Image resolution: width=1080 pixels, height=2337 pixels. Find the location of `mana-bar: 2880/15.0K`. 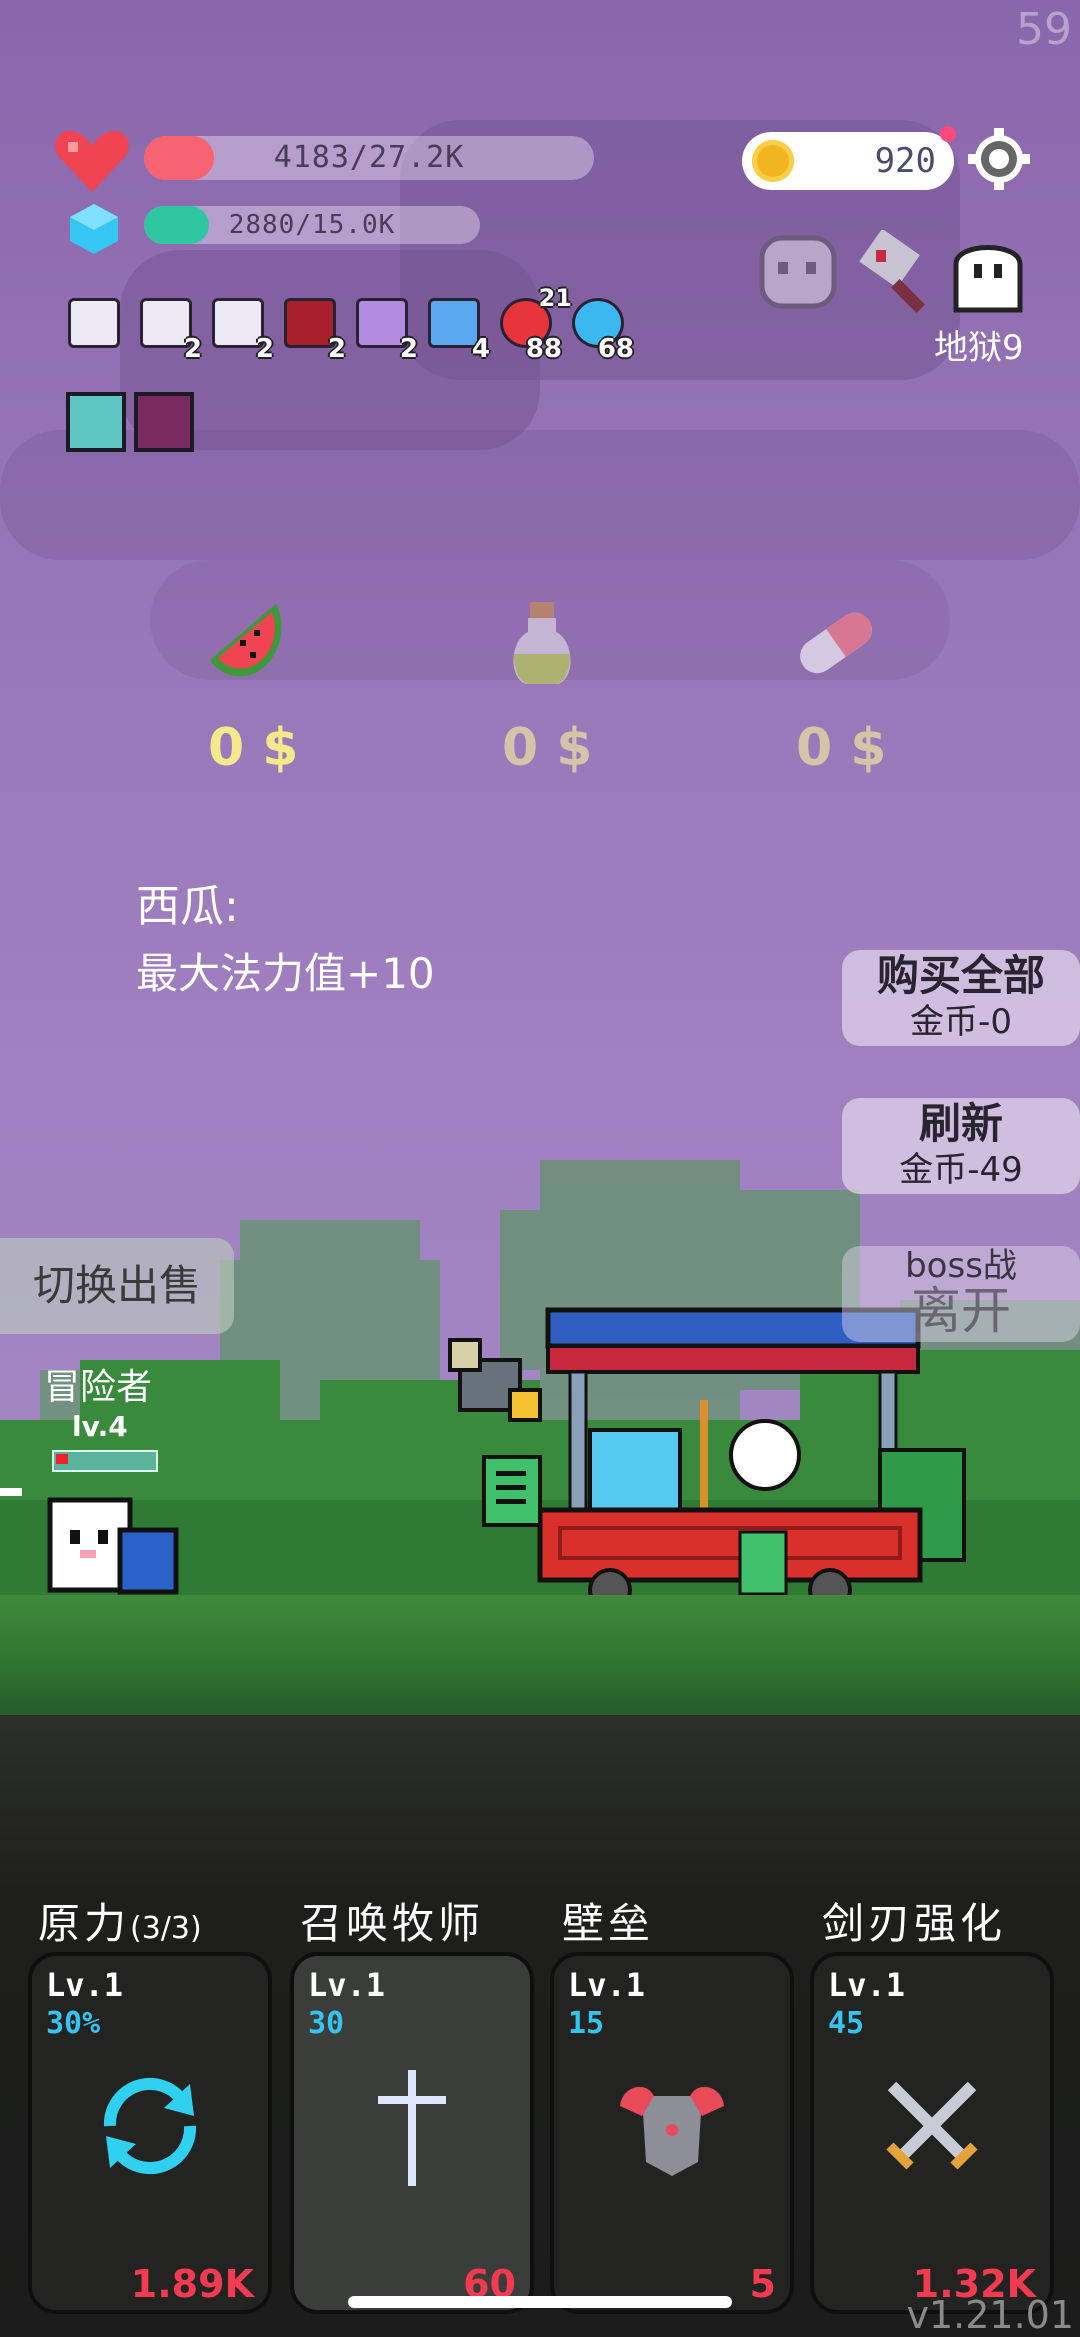

mana-bar: 2880/15.0K is located at coordinates (312, 225).